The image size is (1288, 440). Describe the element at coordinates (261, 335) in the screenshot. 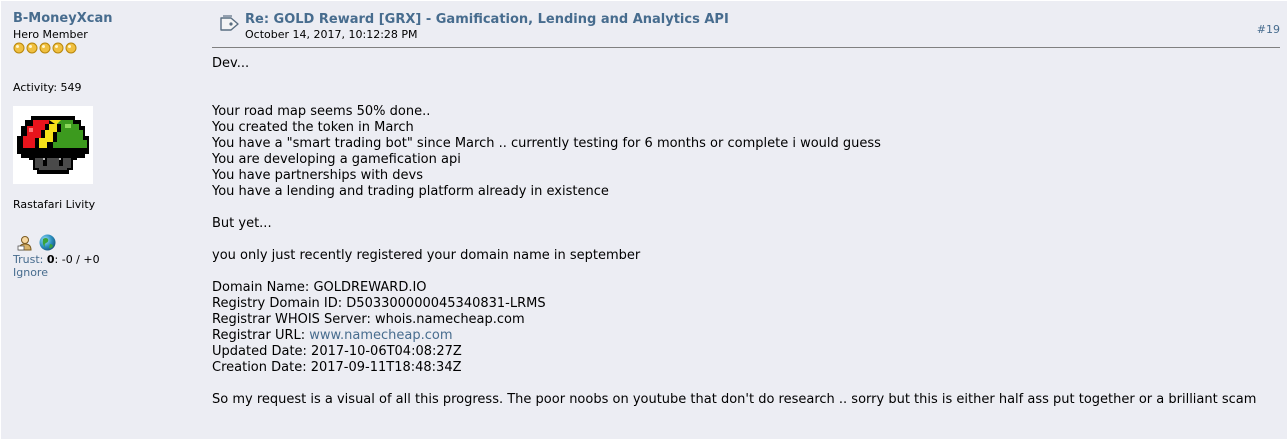

I see `whois-registrar-url-label: Registrar URL:` at that location.